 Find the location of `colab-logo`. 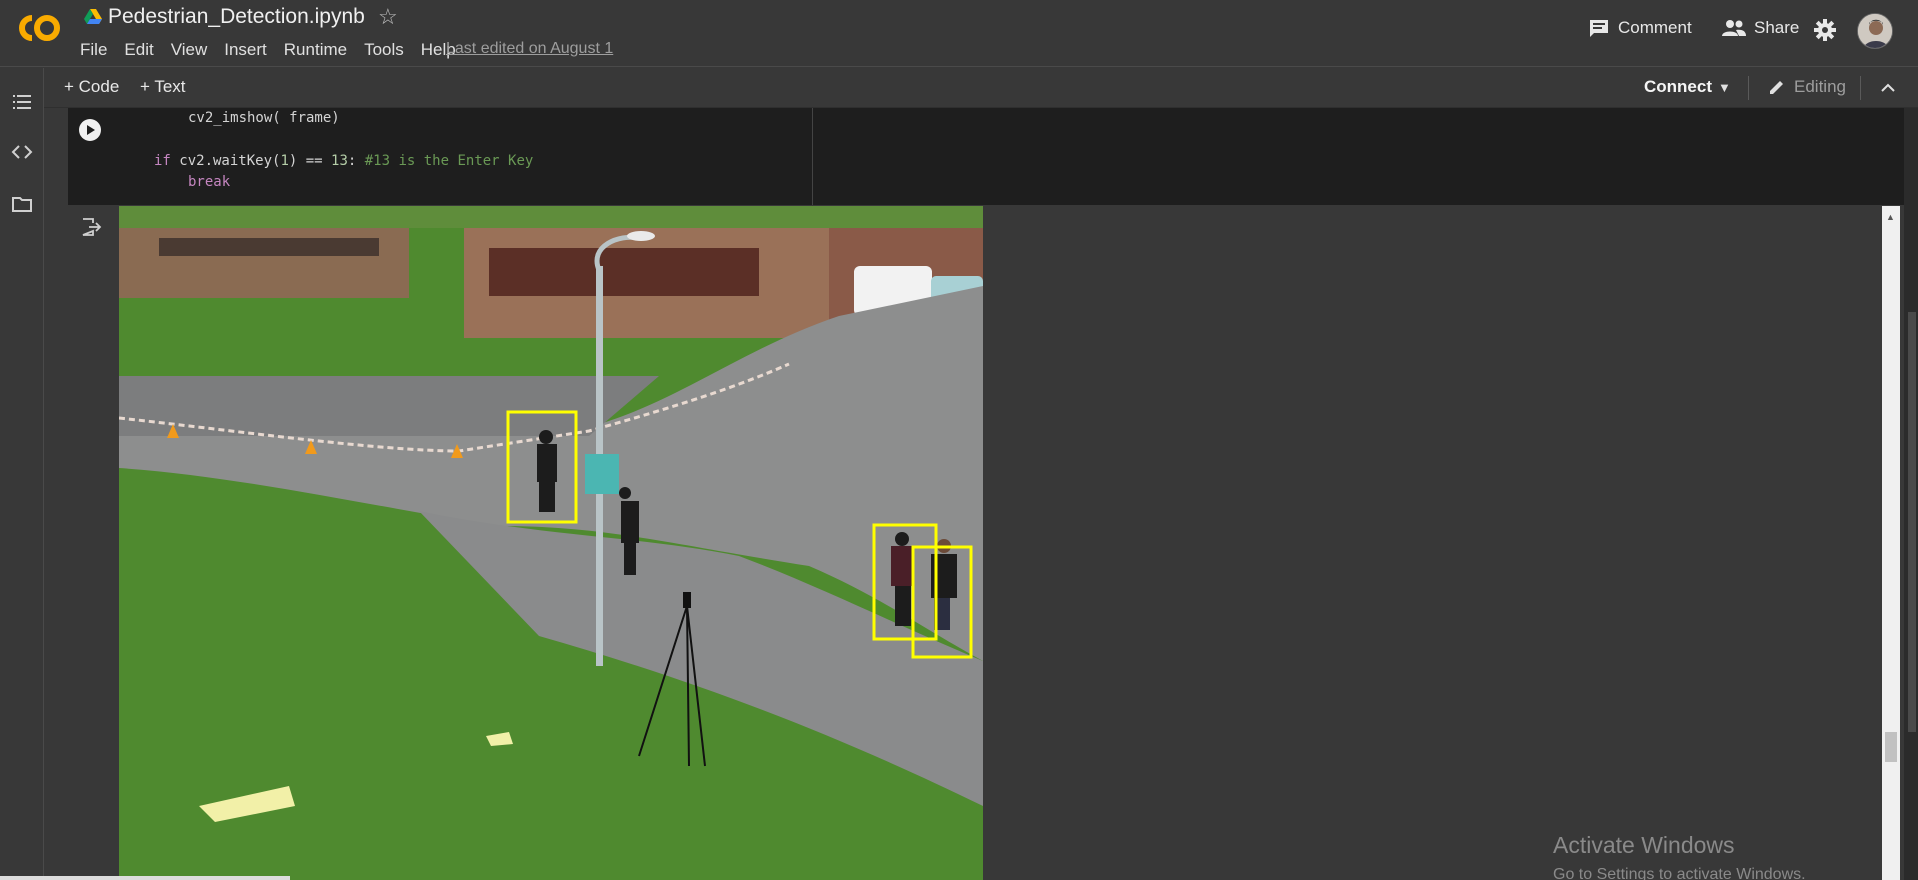

colab-logo is located at coordinates (40, 28).